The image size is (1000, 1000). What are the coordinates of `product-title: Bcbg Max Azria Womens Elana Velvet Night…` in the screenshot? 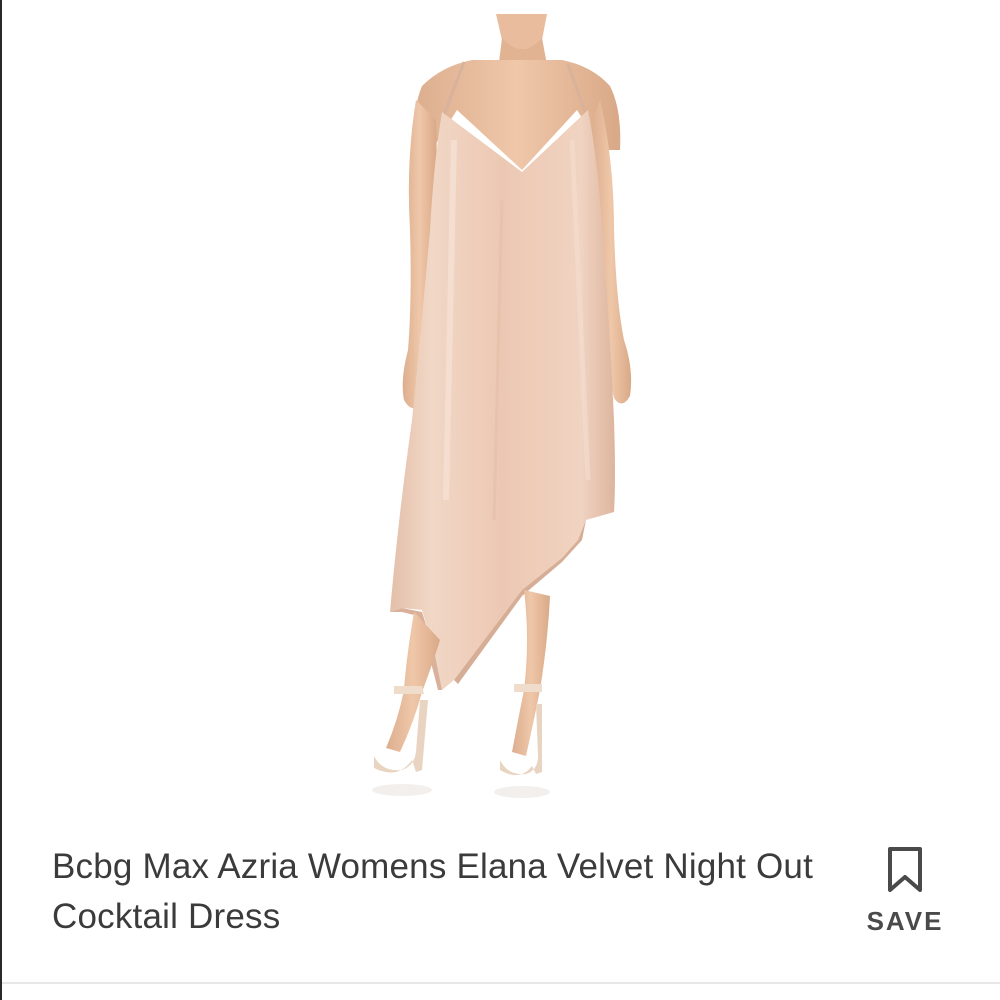 It's located at (442, 892).